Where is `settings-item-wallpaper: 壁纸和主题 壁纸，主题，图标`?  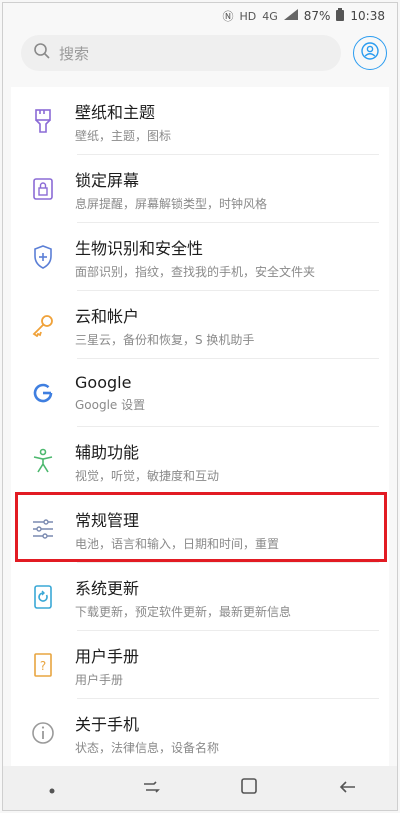 settings-item-wallpaper: 壁纸和主题 壁纸，主题，图标 is located at coordinates (200, 121).